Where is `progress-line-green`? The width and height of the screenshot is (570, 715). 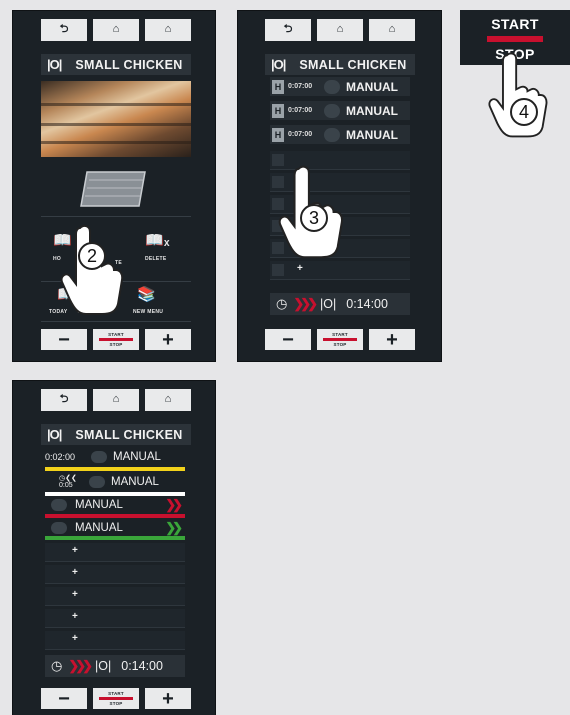
progress-line-green is located at coordinates (115, 538).